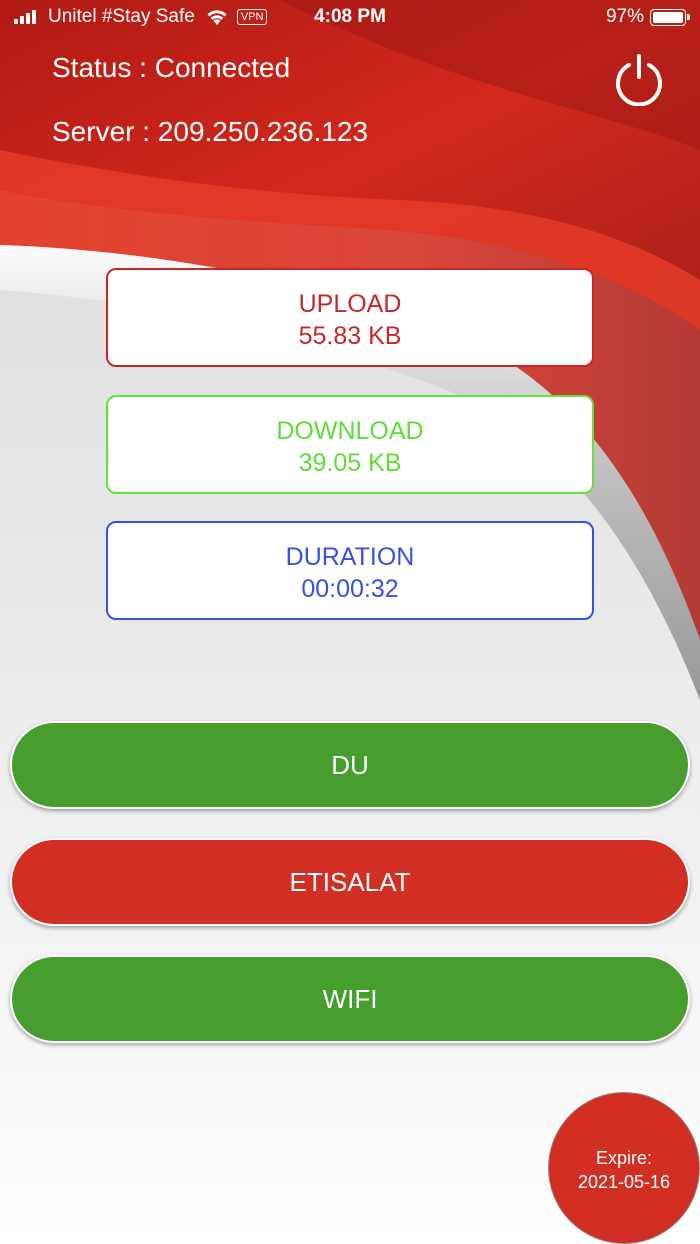 The width and height of the screenshot is (700, 1244). I want to click on wifi-button: WIFI, so click(350, 999).